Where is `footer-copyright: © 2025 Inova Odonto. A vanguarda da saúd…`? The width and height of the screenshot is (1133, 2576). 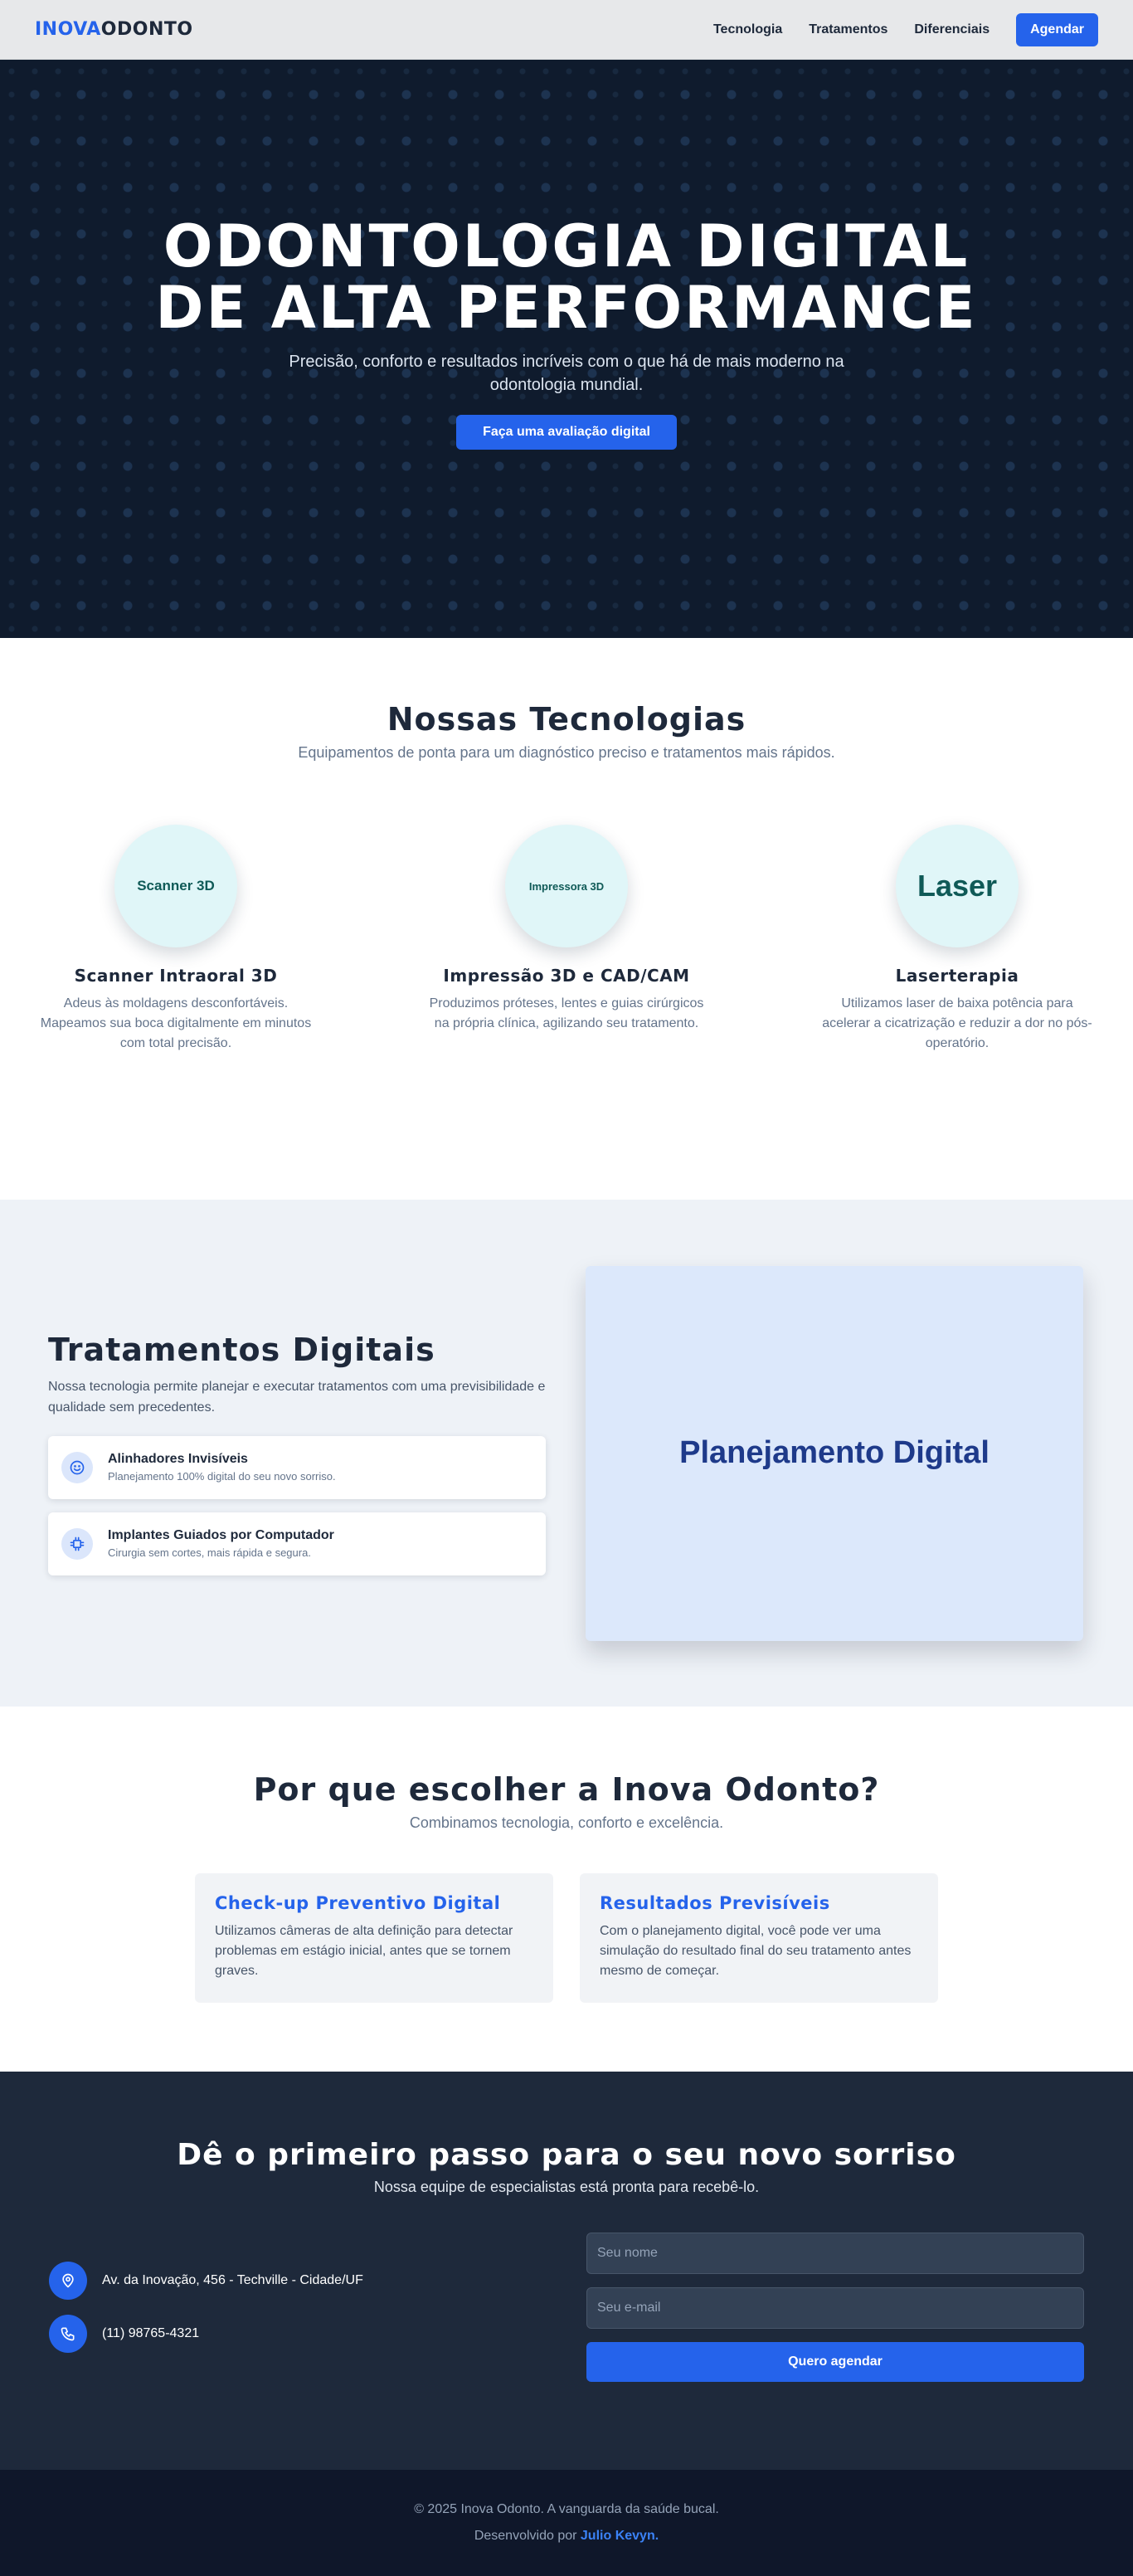 footer-copyright: © 2025 Inova Odonto. A vanguarda da saúd… is located at coordinates (567, 2509).